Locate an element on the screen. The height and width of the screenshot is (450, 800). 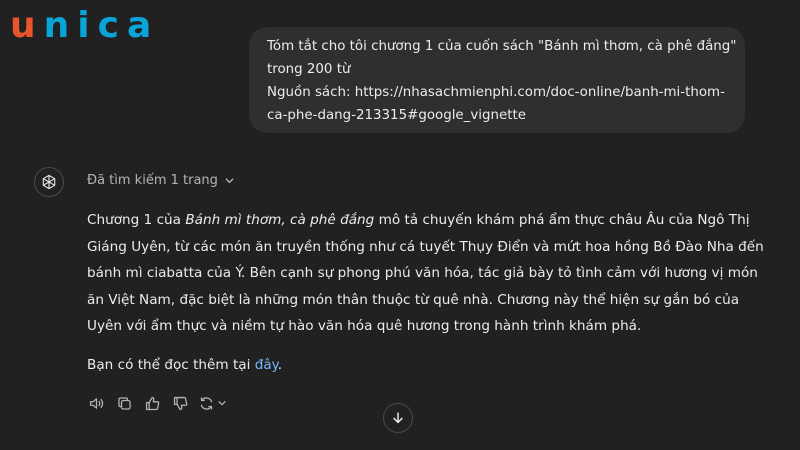
read-aloud-button is located at coordinates (96, 403).